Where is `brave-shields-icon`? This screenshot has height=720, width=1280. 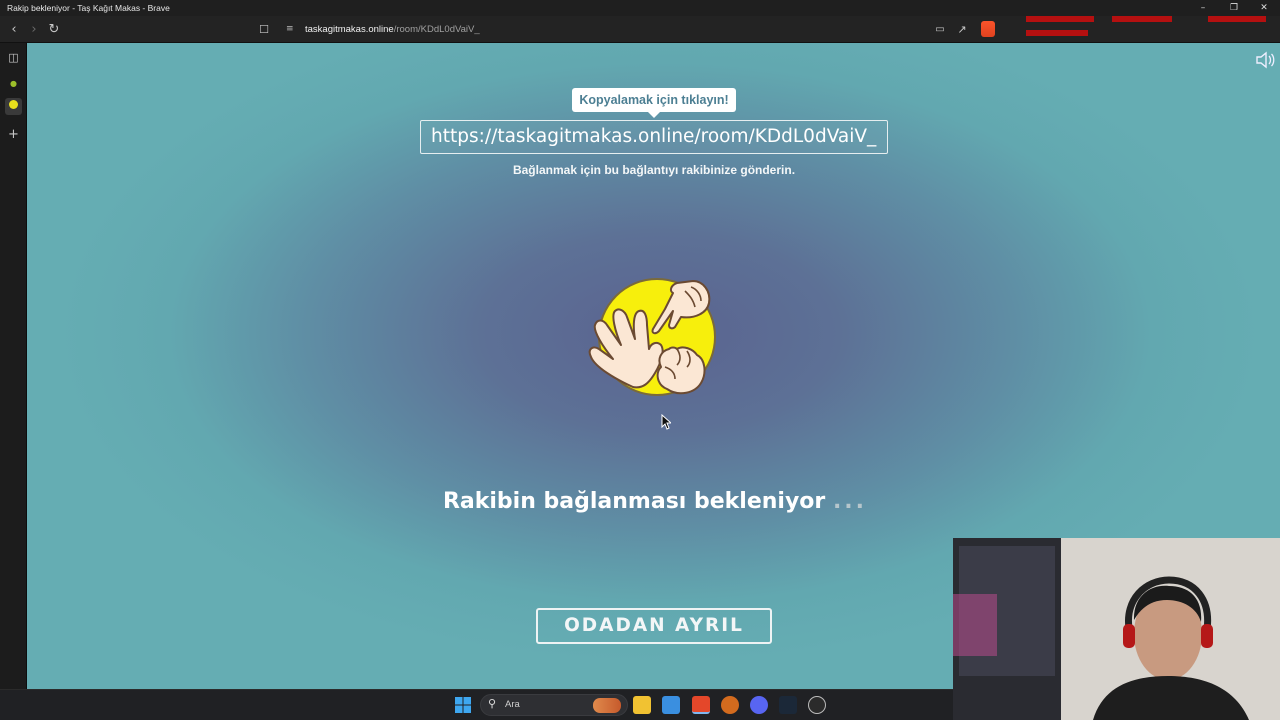 brave-shields-icon is located at coordinates (988, 29).